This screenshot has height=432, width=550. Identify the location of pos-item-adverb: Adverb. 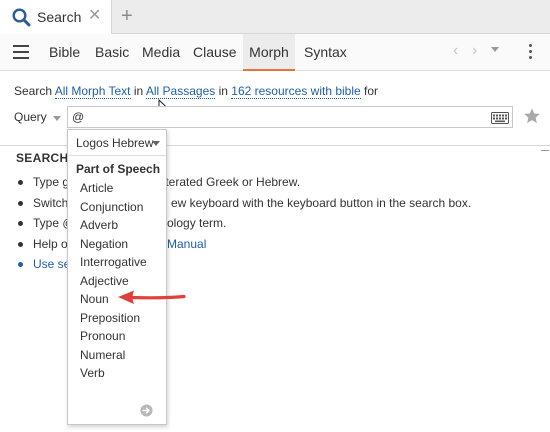
(99, 225).